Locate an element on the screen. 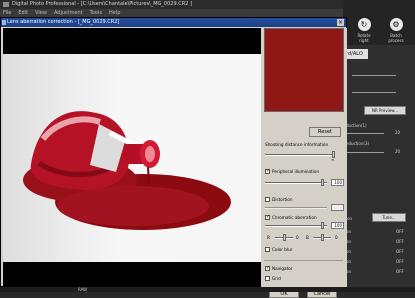 The image size is (415, 298). distortion-slider is located at coordinates (296, 208).